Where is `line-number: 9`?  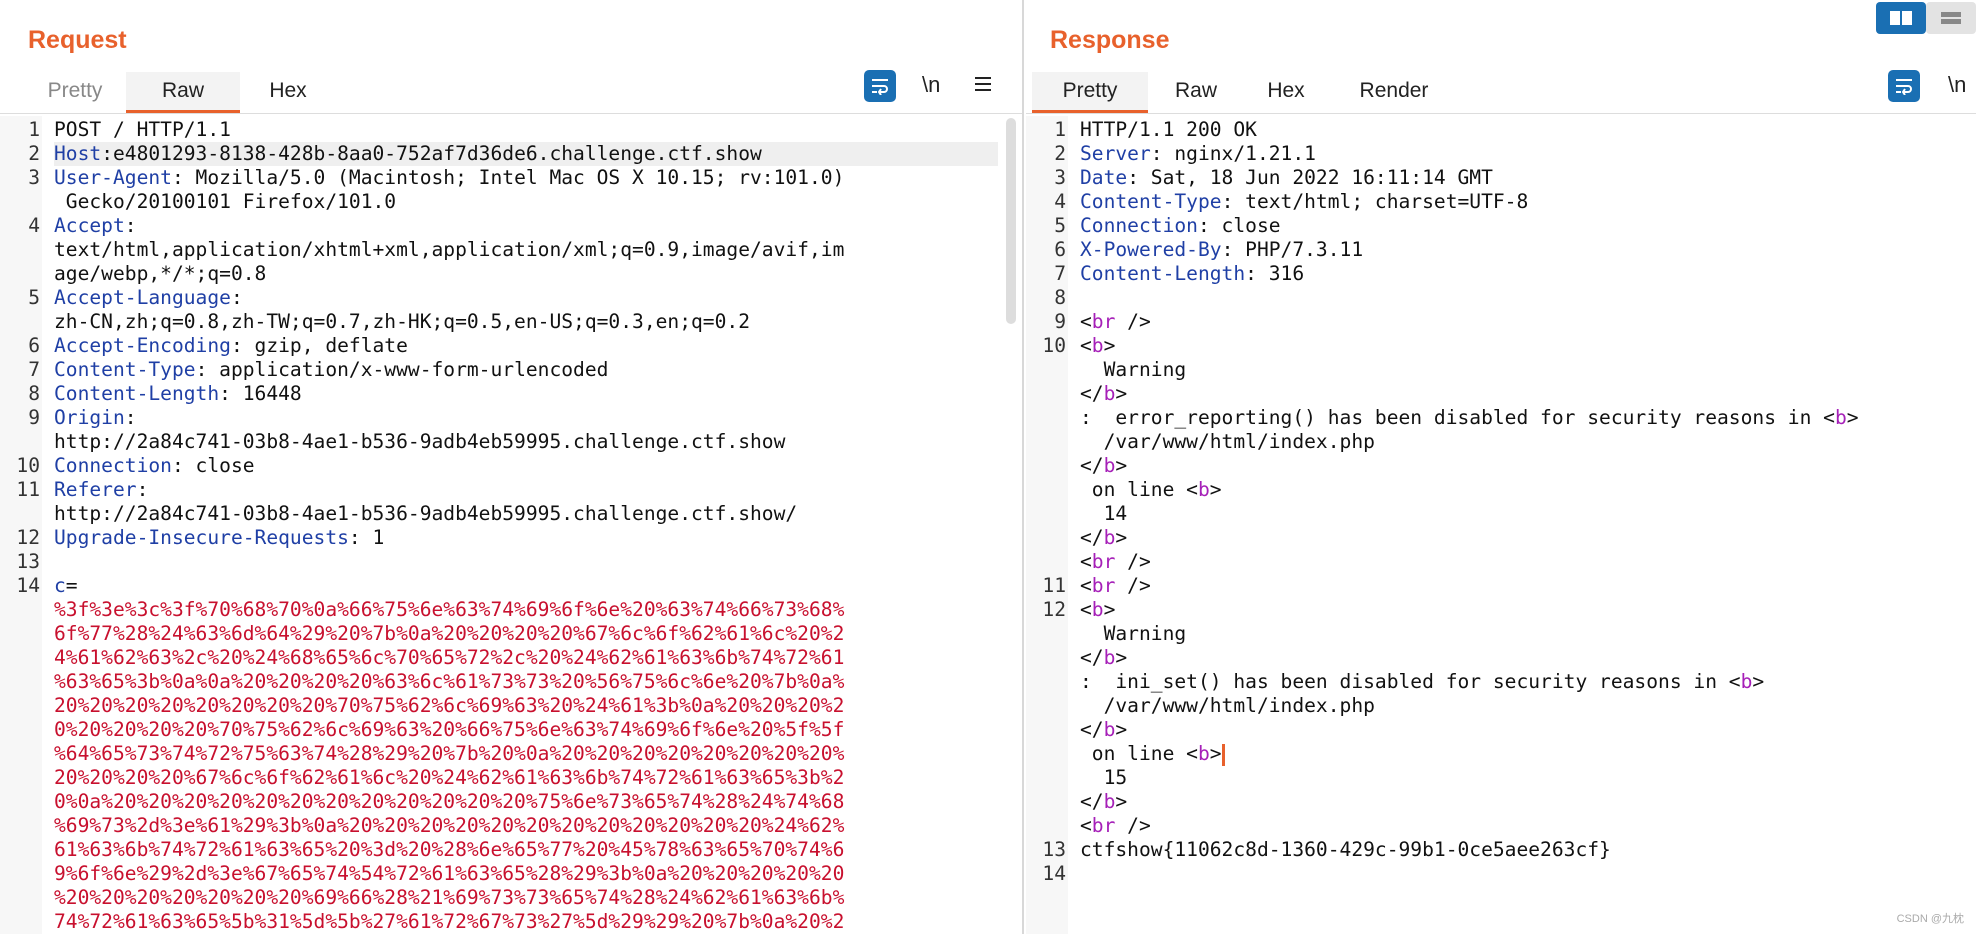
line-number: 9 is located at coordinates (34, 417).